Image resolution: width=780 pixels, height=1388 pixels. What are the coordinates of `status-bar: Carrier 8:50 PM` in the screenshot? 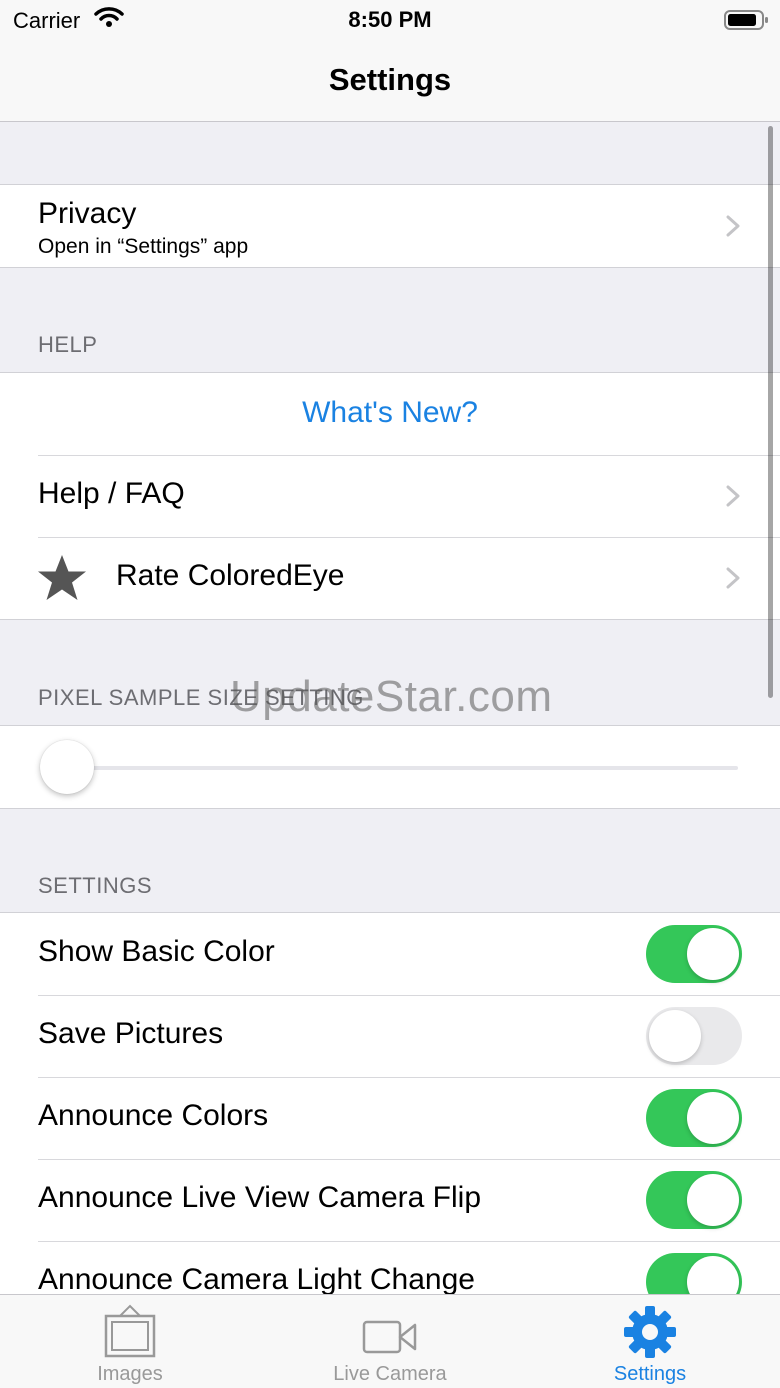 It's located at (390, 20).